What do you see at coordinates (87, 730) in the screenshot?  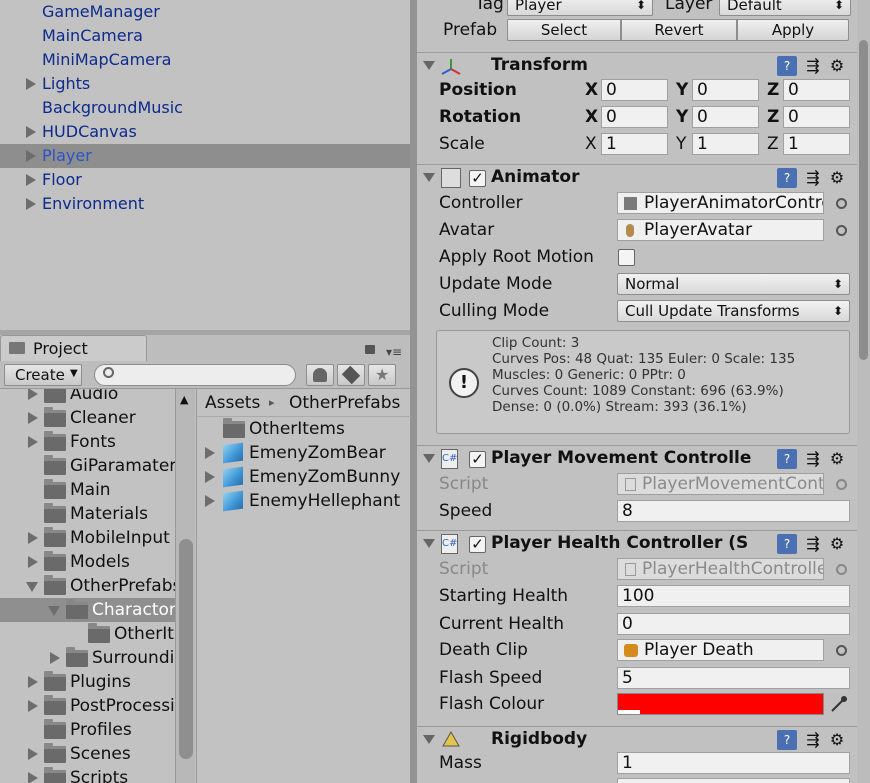 I see `project-folder-item: Profiles` at bounding box center [87, 730].